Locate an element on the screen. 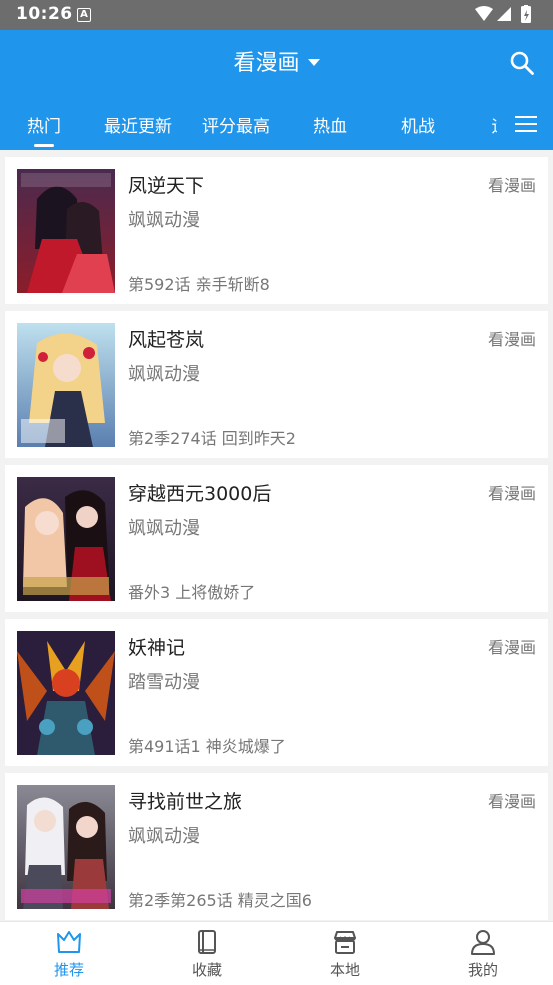 The image size is (553, 985). nav-mine: 我的 is located at coordinates (483, 953).